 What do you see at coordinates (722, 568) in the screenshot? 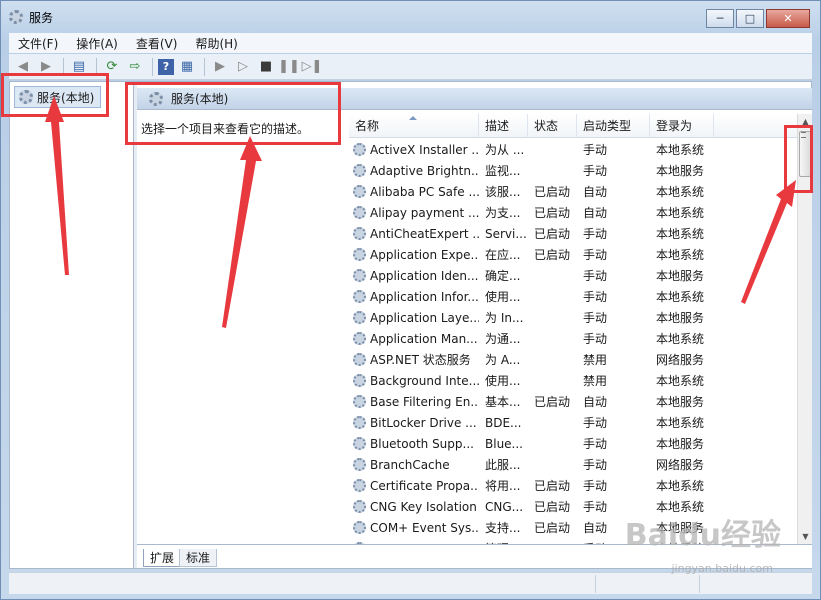
I see `baidu-watermark-url: jingyan.baidu.com` at bounding box center [722, 568].